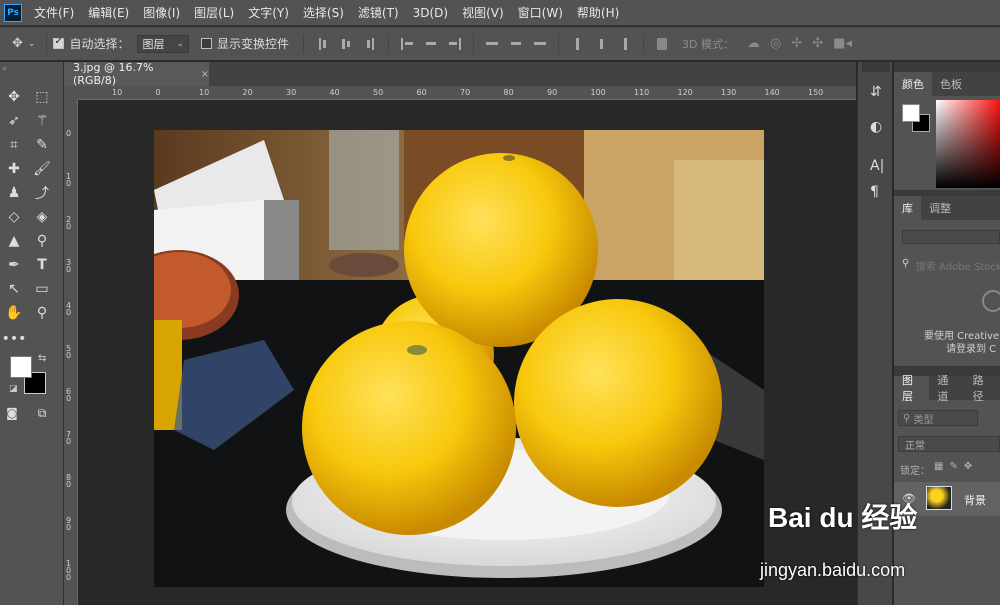 The height and width of the screenshot is (605, 1000). I want to click on align-left-icon, so click(407, 44).